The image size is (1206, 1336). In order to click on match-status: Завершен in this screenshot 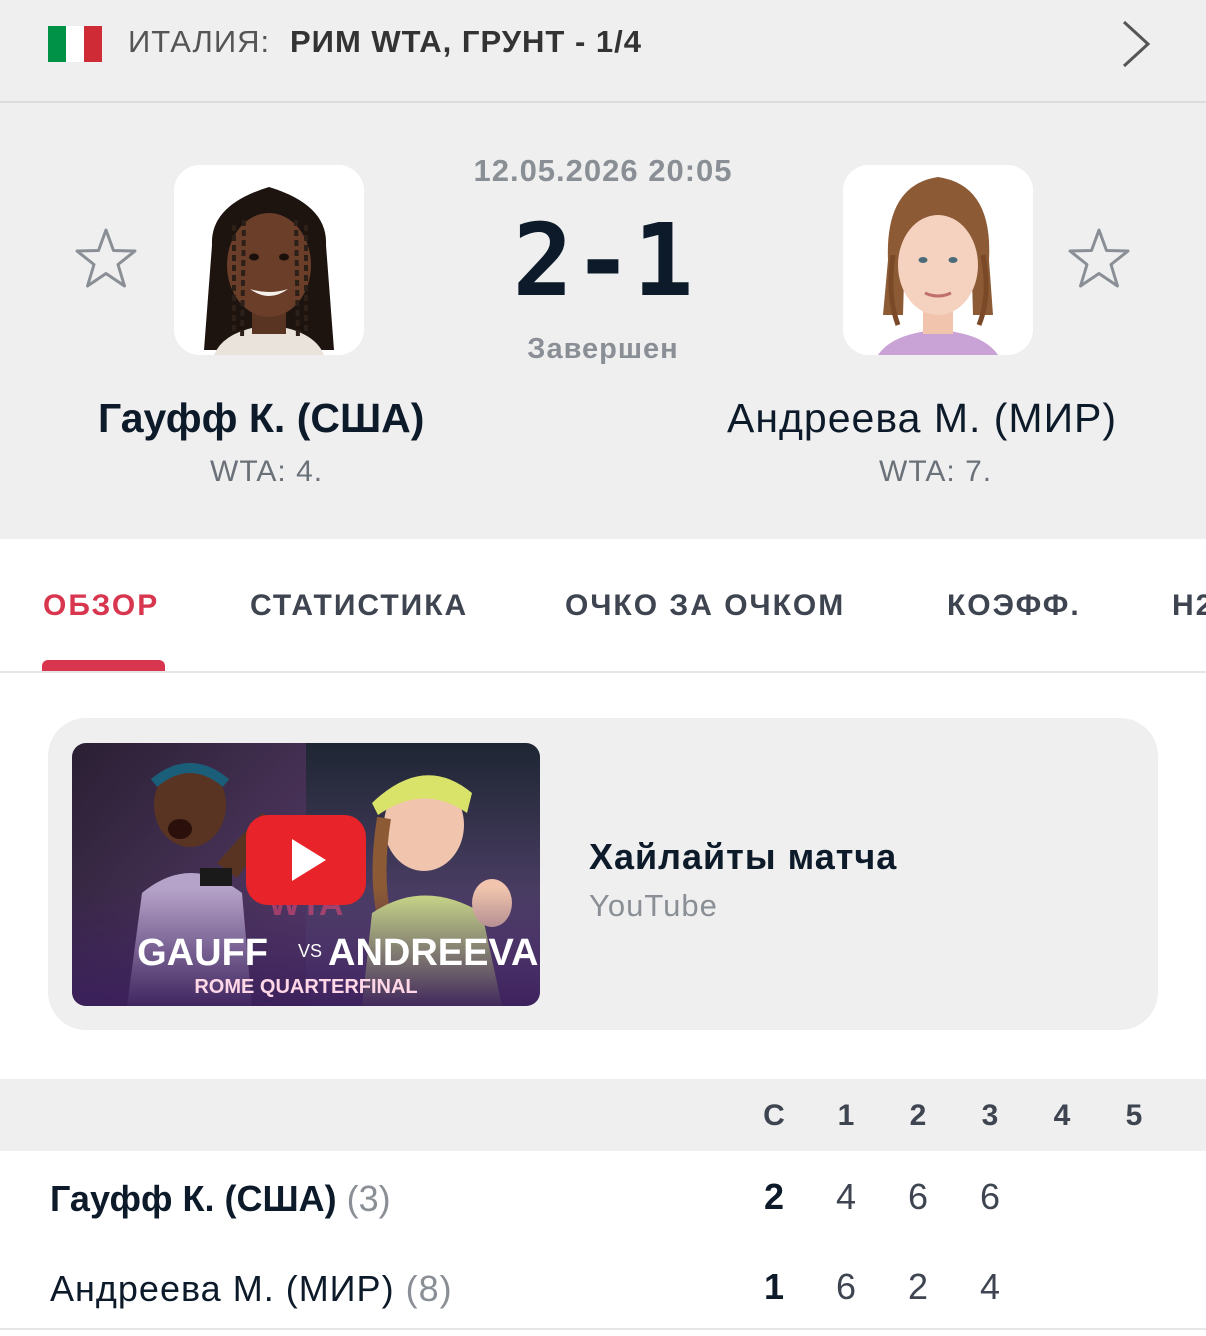, I will do `click(603, 349)`.